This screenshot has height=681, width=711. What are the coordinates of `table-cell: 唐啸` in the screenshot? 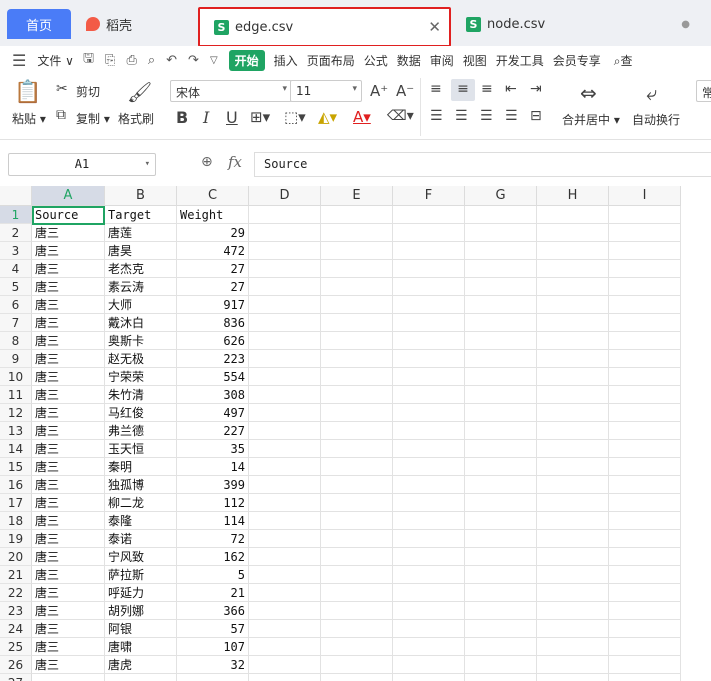 It's located at (141, 647).